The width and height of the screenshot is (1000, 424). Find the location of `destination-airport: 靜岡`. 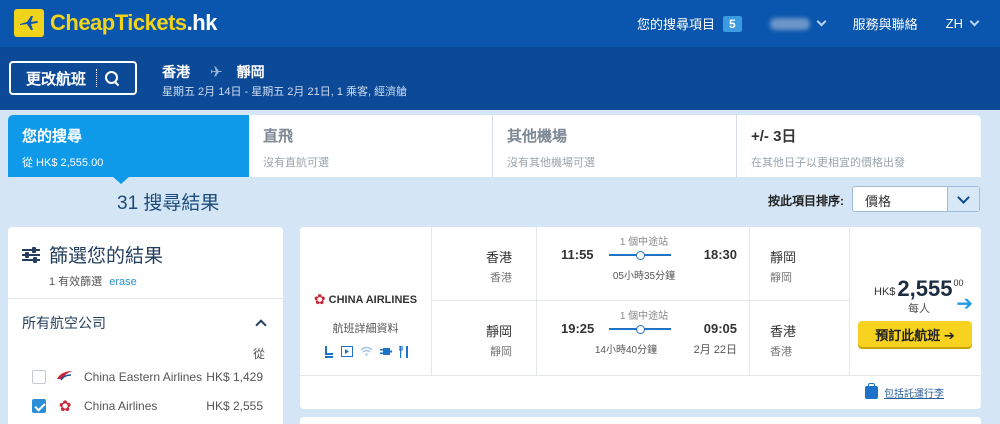

destination-airport: 靜岡 is located at coordinates (781, 278).